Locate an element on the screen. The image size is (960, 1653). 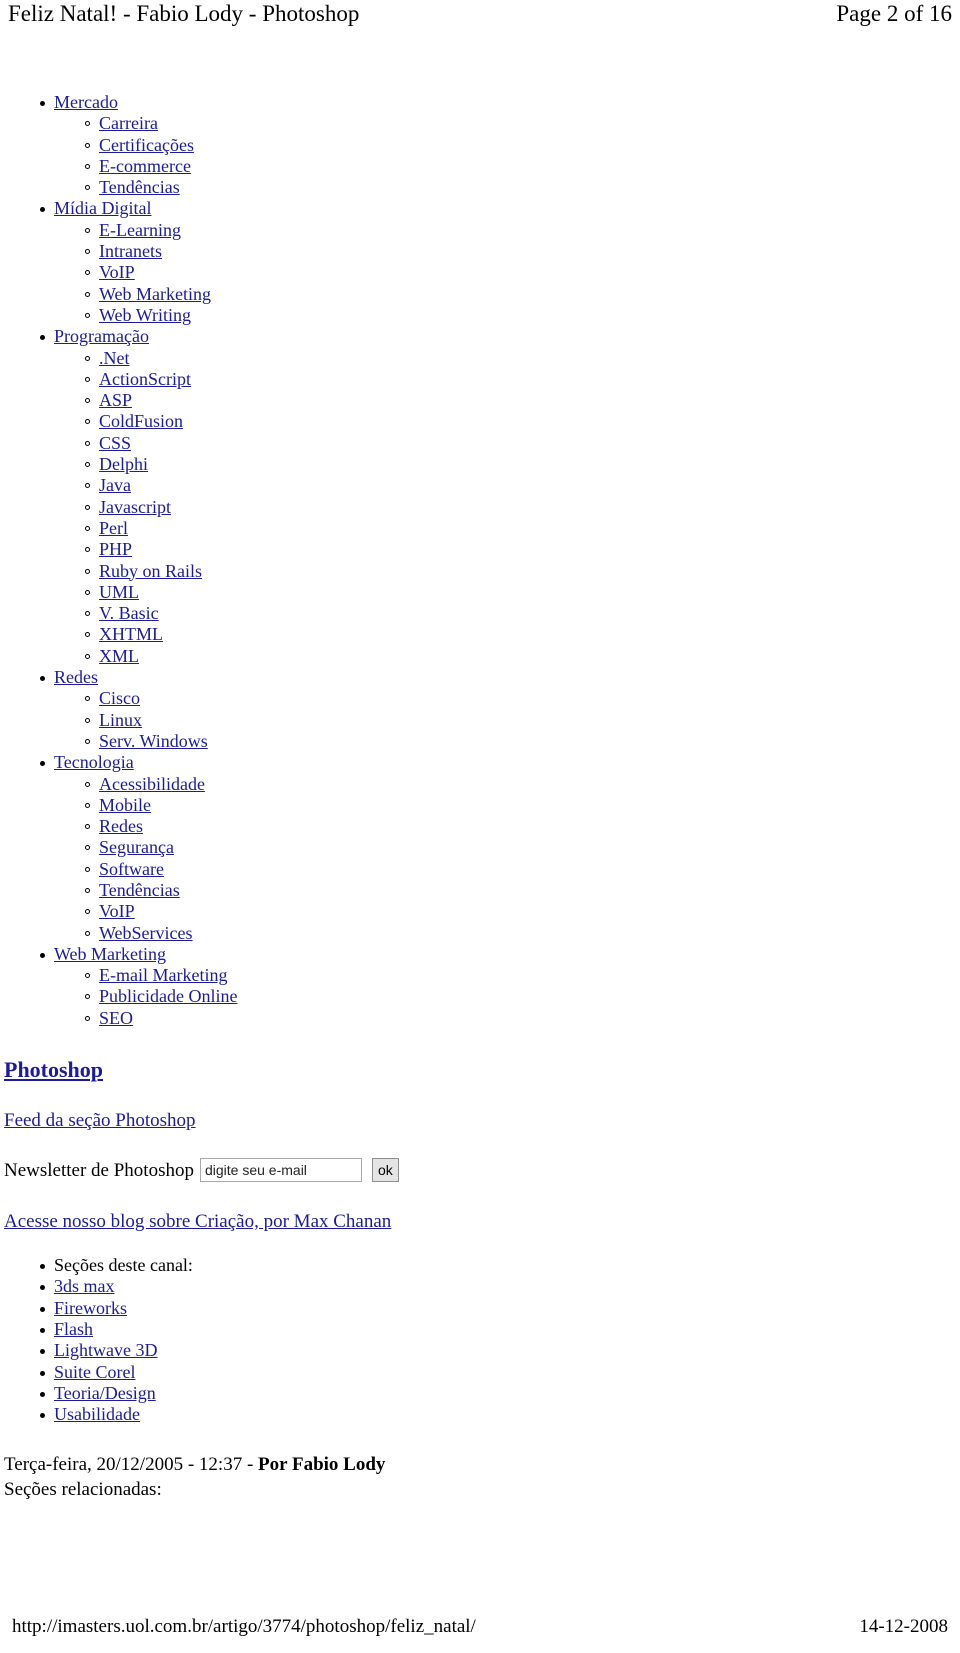
nav-group-link: Web Marketing is located at coordinates (110, 954).